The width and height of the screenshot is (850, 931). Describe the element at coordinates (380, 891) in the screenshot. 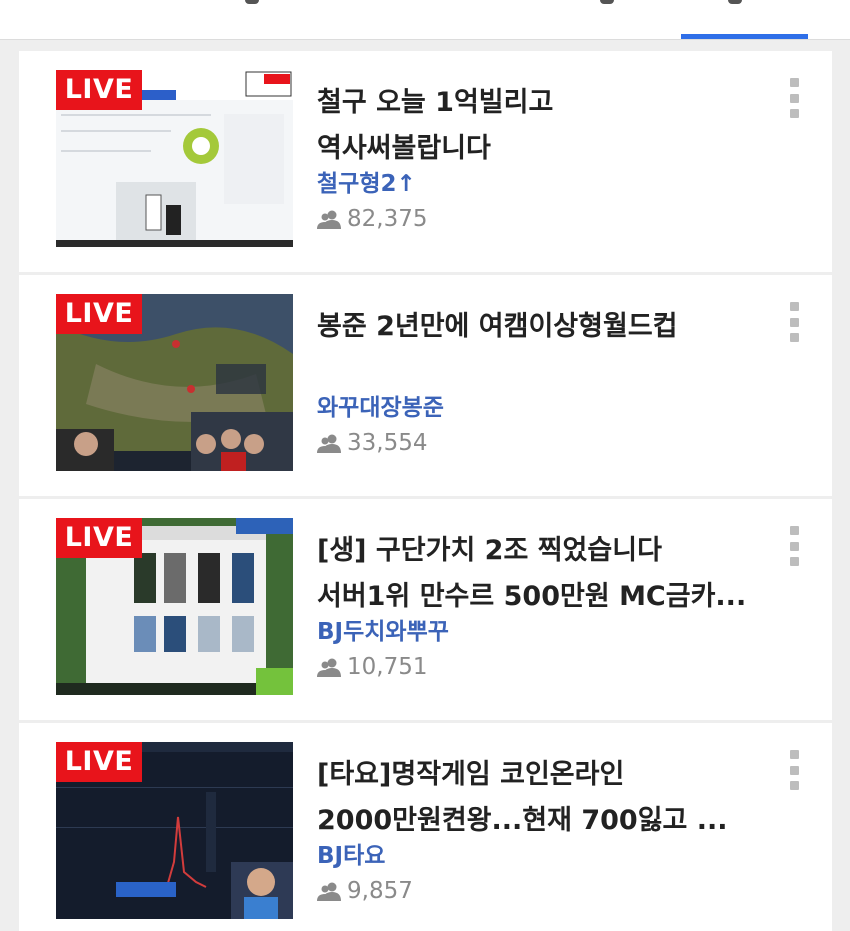

I see `viewer-count-value: 9,857` at that location.